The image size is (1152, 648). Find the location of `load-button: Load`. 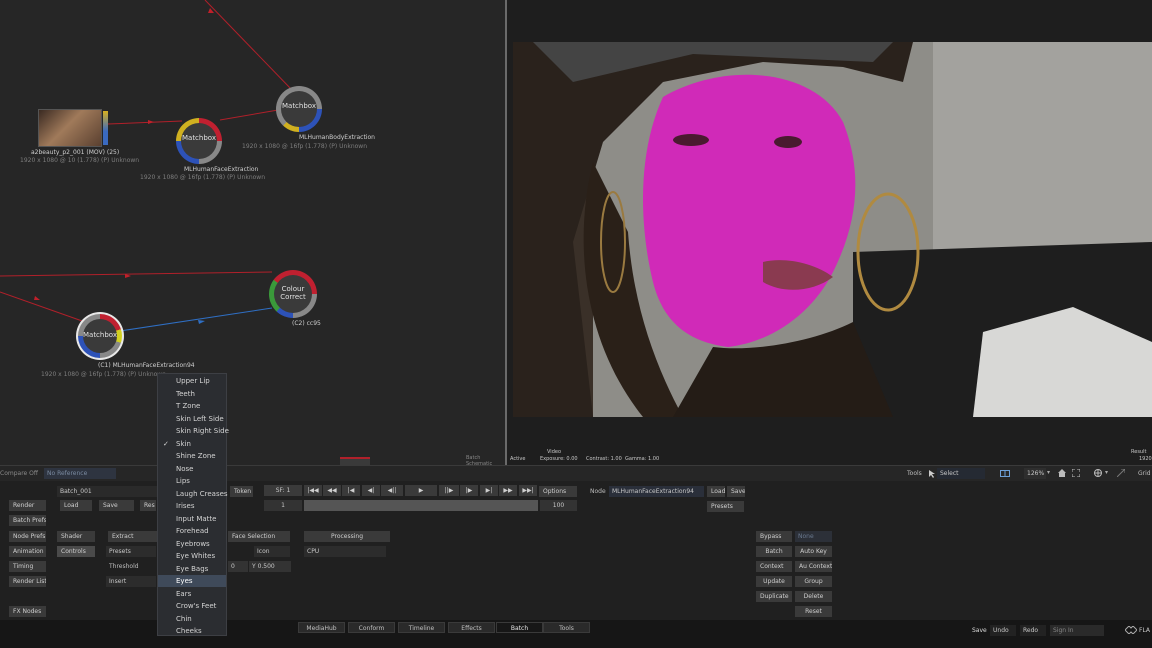

load-button: Load is located at coordinates (76, 505).